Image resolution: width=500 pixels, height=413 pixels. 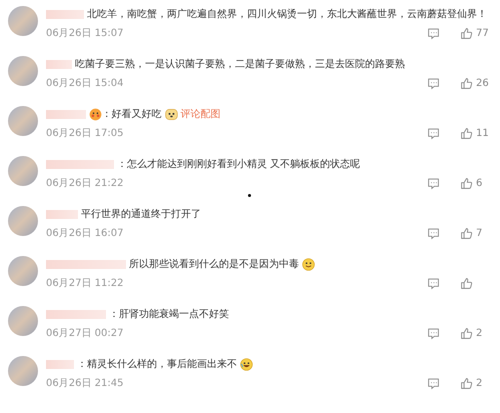 I want to click on like-count: 26, so click(x=482, y=83).